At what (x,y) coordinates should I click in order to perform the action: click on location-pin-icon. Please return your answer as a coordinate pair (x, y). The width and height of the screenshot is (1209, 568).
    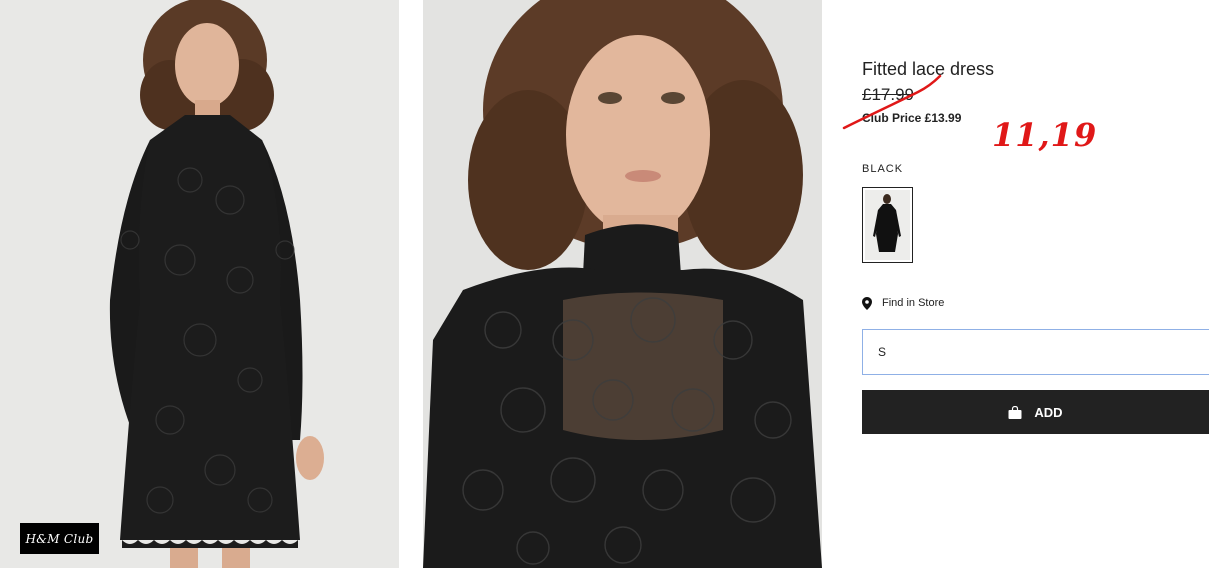
    Looking at the image, I should click on (867, 303).